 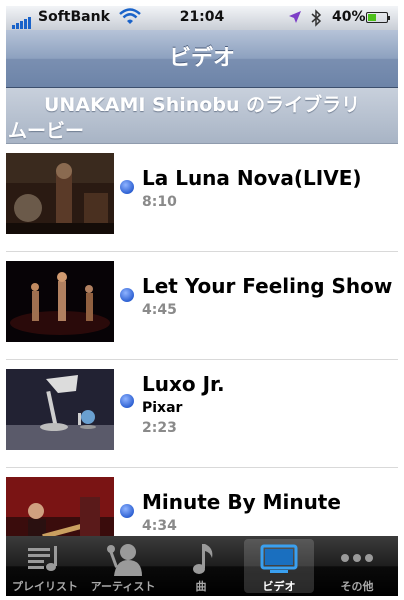 What do you see at coordinates (357, 586) in the screenshot?
I see `tab-label: その他` at bounding box center [357, 586].